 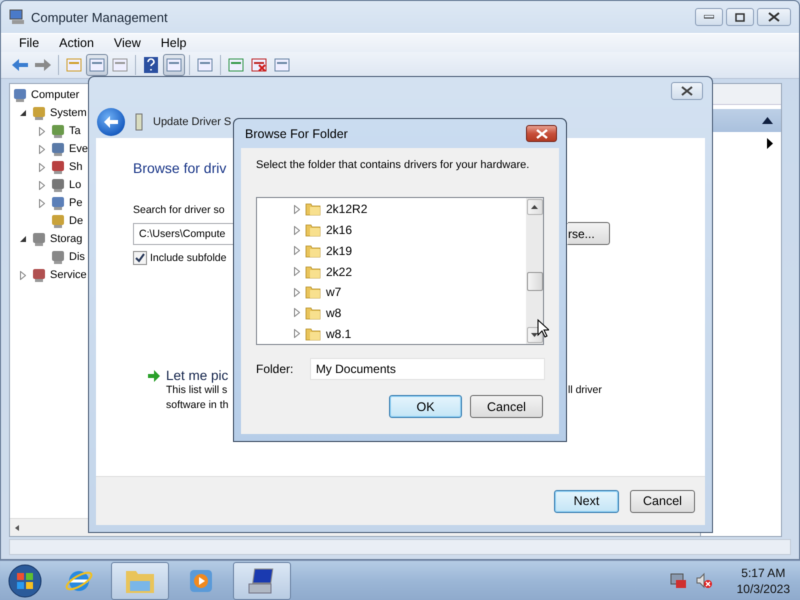 I want to click on menu-item: Help, so click(x=173, y=43).